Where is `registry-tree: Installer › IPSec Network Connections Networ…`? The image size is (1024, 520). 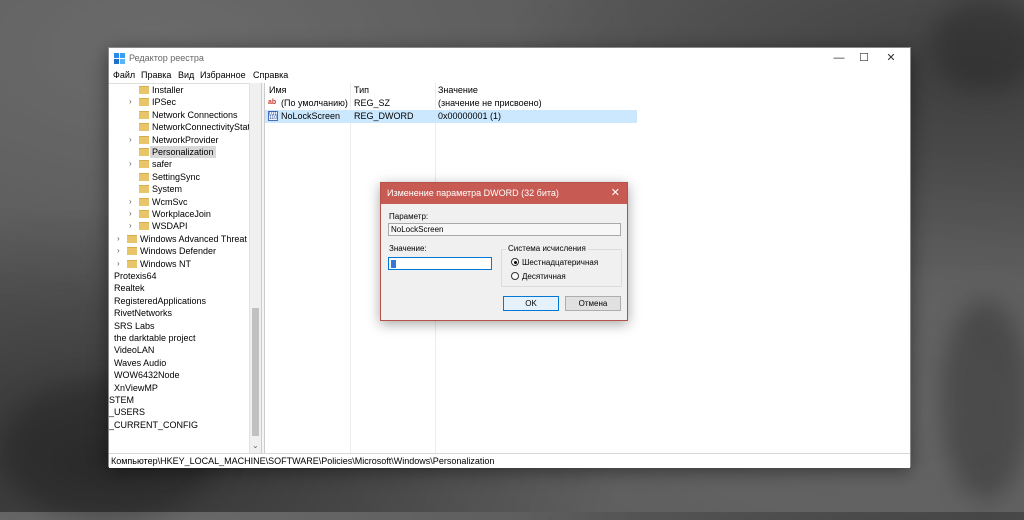
registry-tree: Installer › IPSec Network Connections Networ… is located at coordinates (185, 268).